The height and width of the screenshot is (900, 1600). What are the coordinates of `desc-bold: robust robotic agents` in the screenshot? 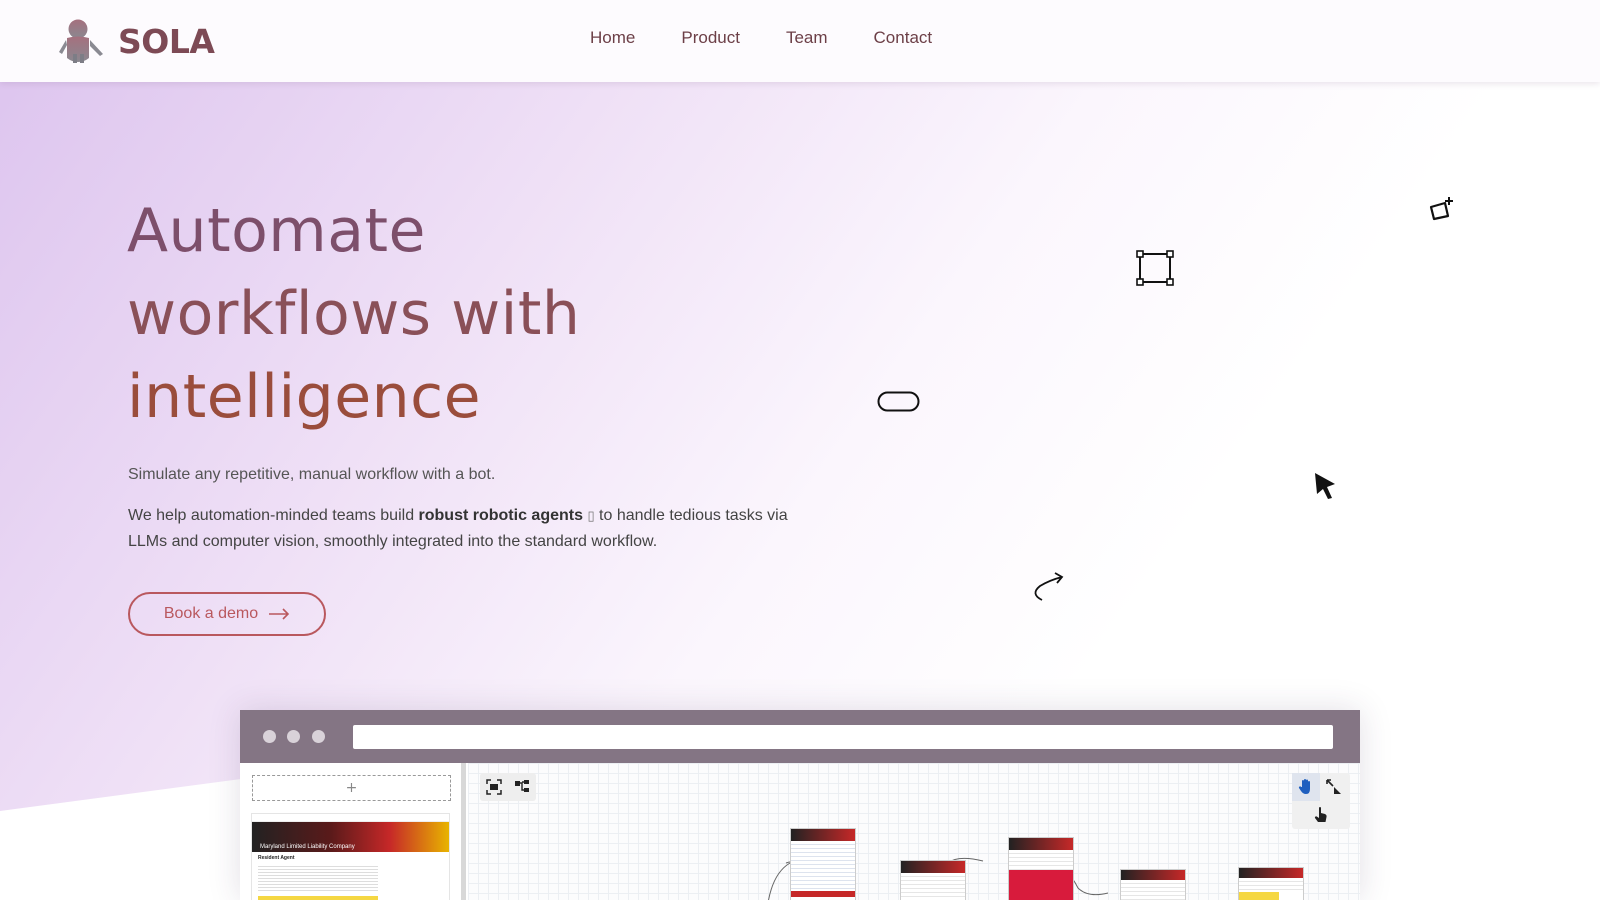 It's located at (500, 515).